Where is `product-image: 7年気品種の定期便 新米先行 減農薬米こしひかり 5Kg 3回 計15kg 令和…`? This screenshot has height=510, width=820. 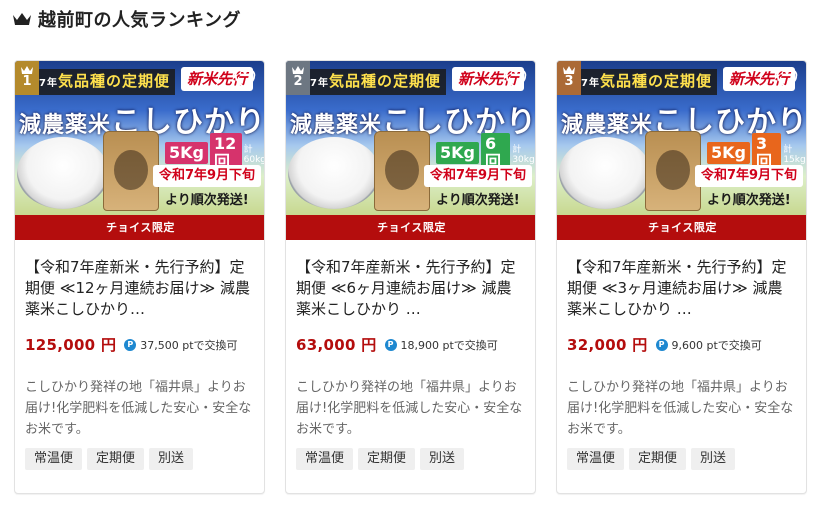 product-image: 7年気品種の定期便 新米先行 減農薬米こしひかり 5Kg 3回 計15kg 令和… is located at coordinates (681, 138).